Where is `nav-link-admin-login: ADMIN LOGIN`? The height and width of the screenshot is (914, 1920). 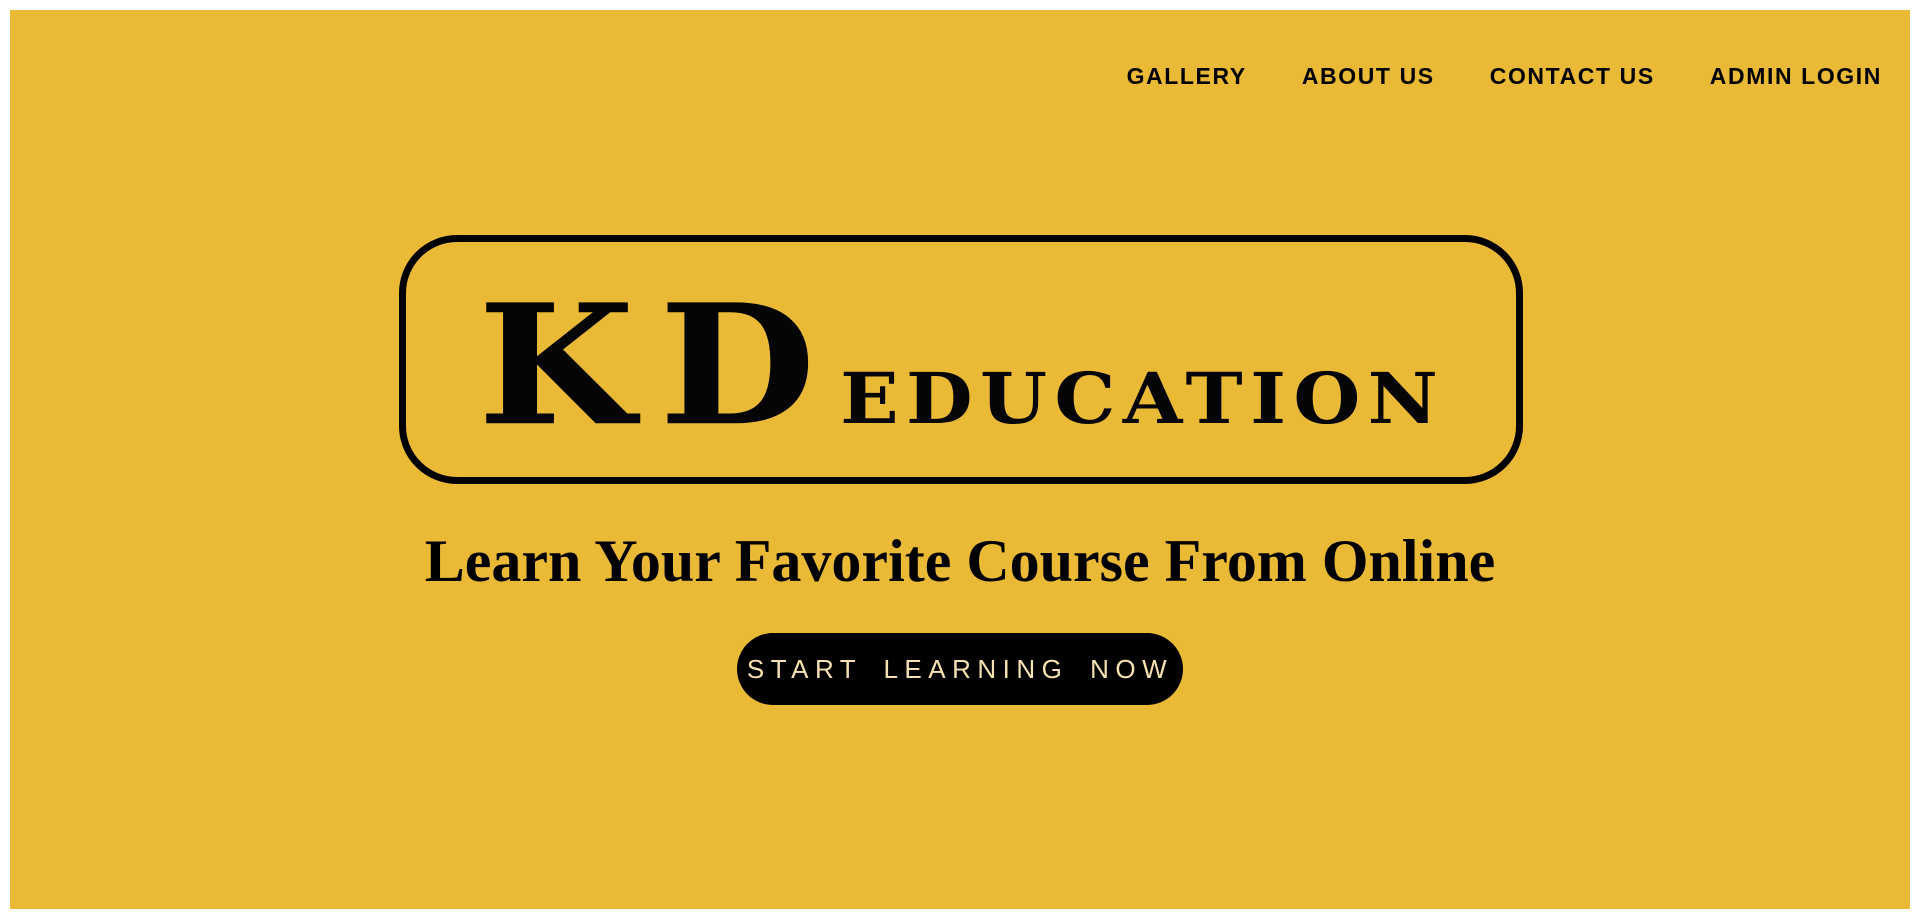
nav-link-admin-login: ADMIN LOGIN is located at coordinates (1796, 76).